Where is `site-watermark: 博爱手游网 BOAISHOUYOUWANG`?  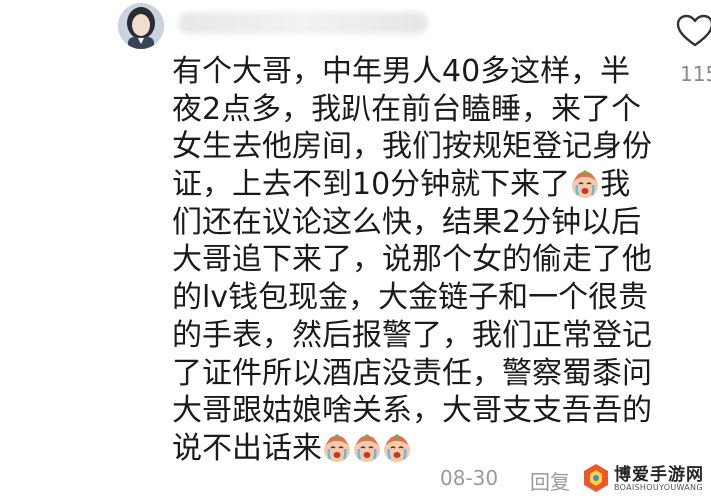
site-watermark: 博爱手游网 BOAISHOUYOUWANG is located at coordinates (645, 479).